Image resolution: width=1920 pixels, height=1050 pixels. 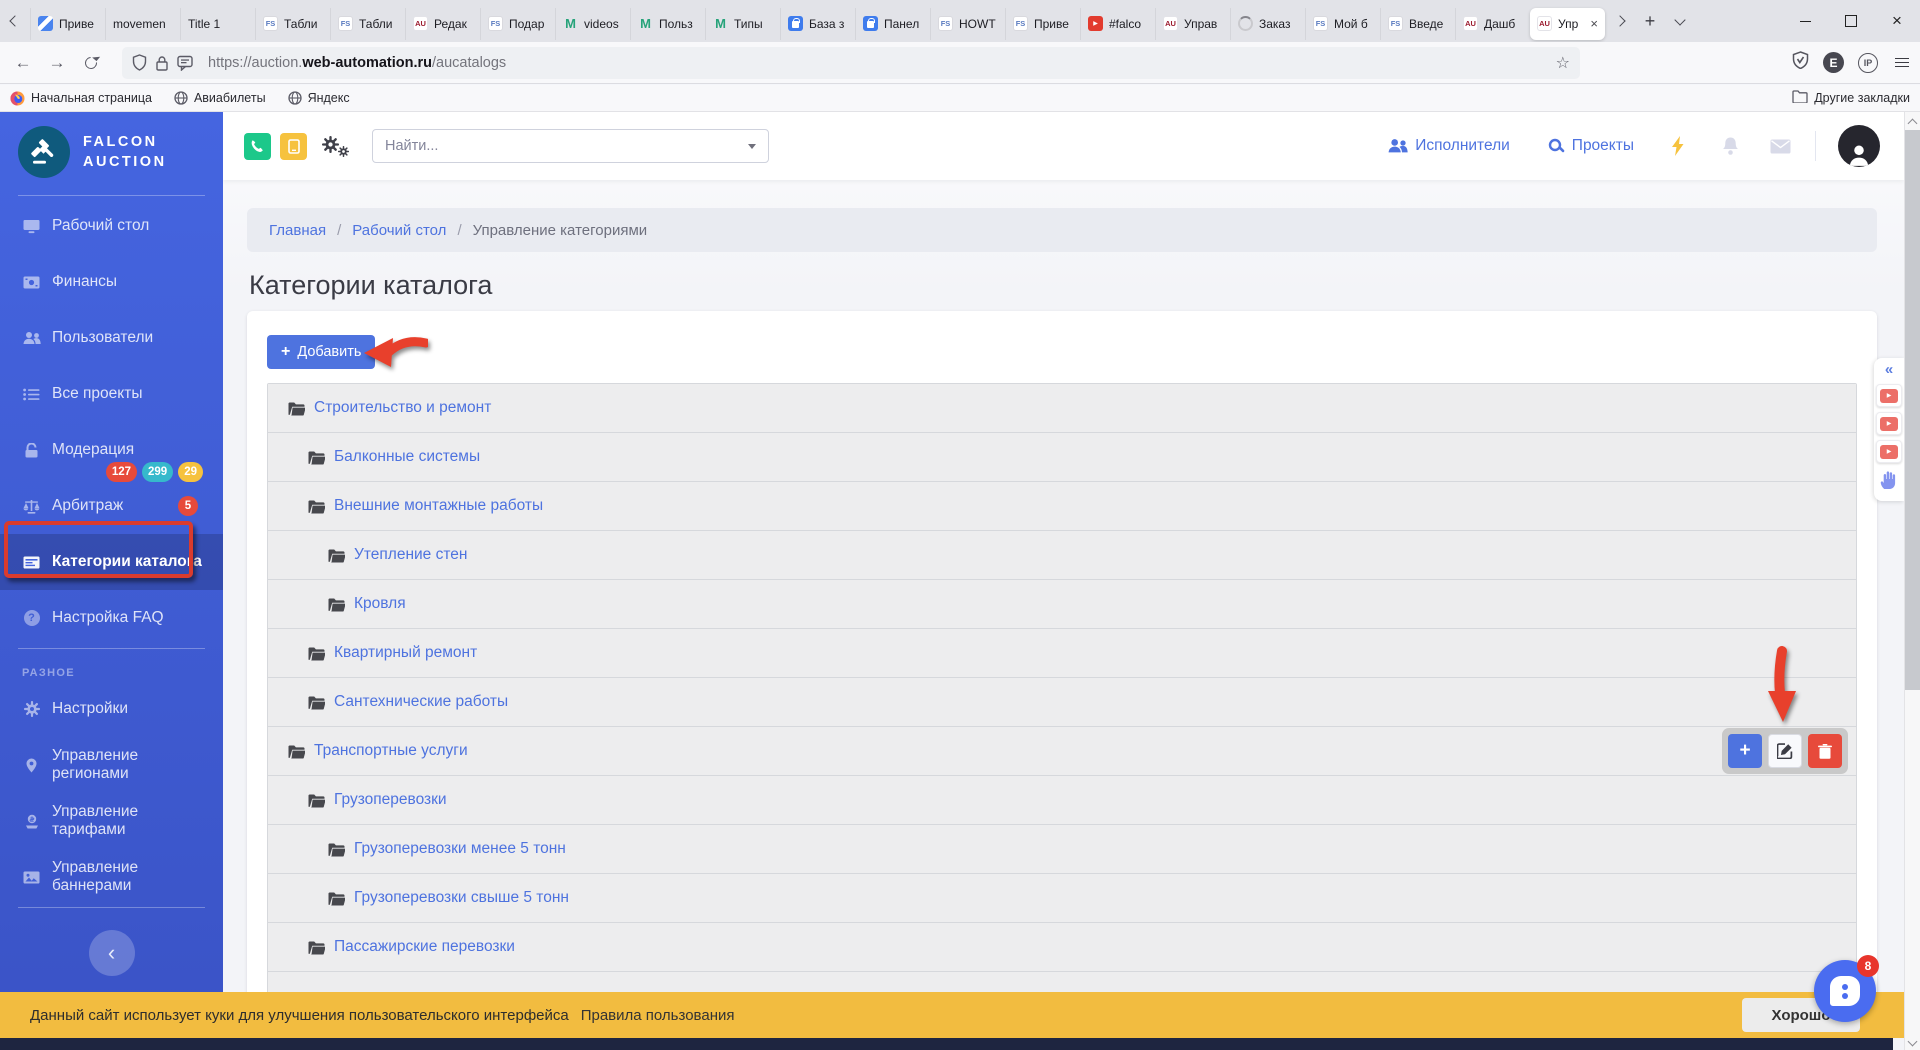 What do you see at coordinates (1902, 62) in the screenshot?
I see `menu-icon` at bounding box center [1902, 62].